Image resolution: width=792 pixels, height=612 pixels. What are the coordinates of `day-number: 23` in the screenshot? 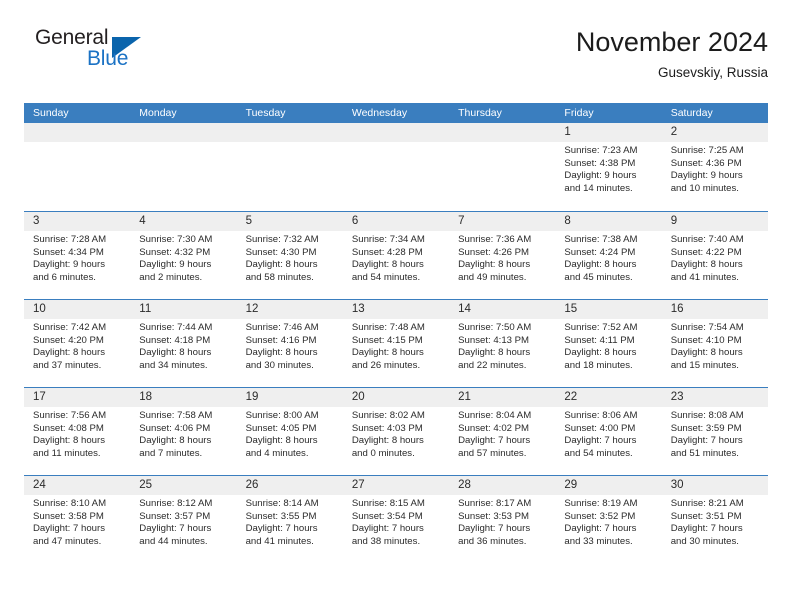 It's located at (714, 397).